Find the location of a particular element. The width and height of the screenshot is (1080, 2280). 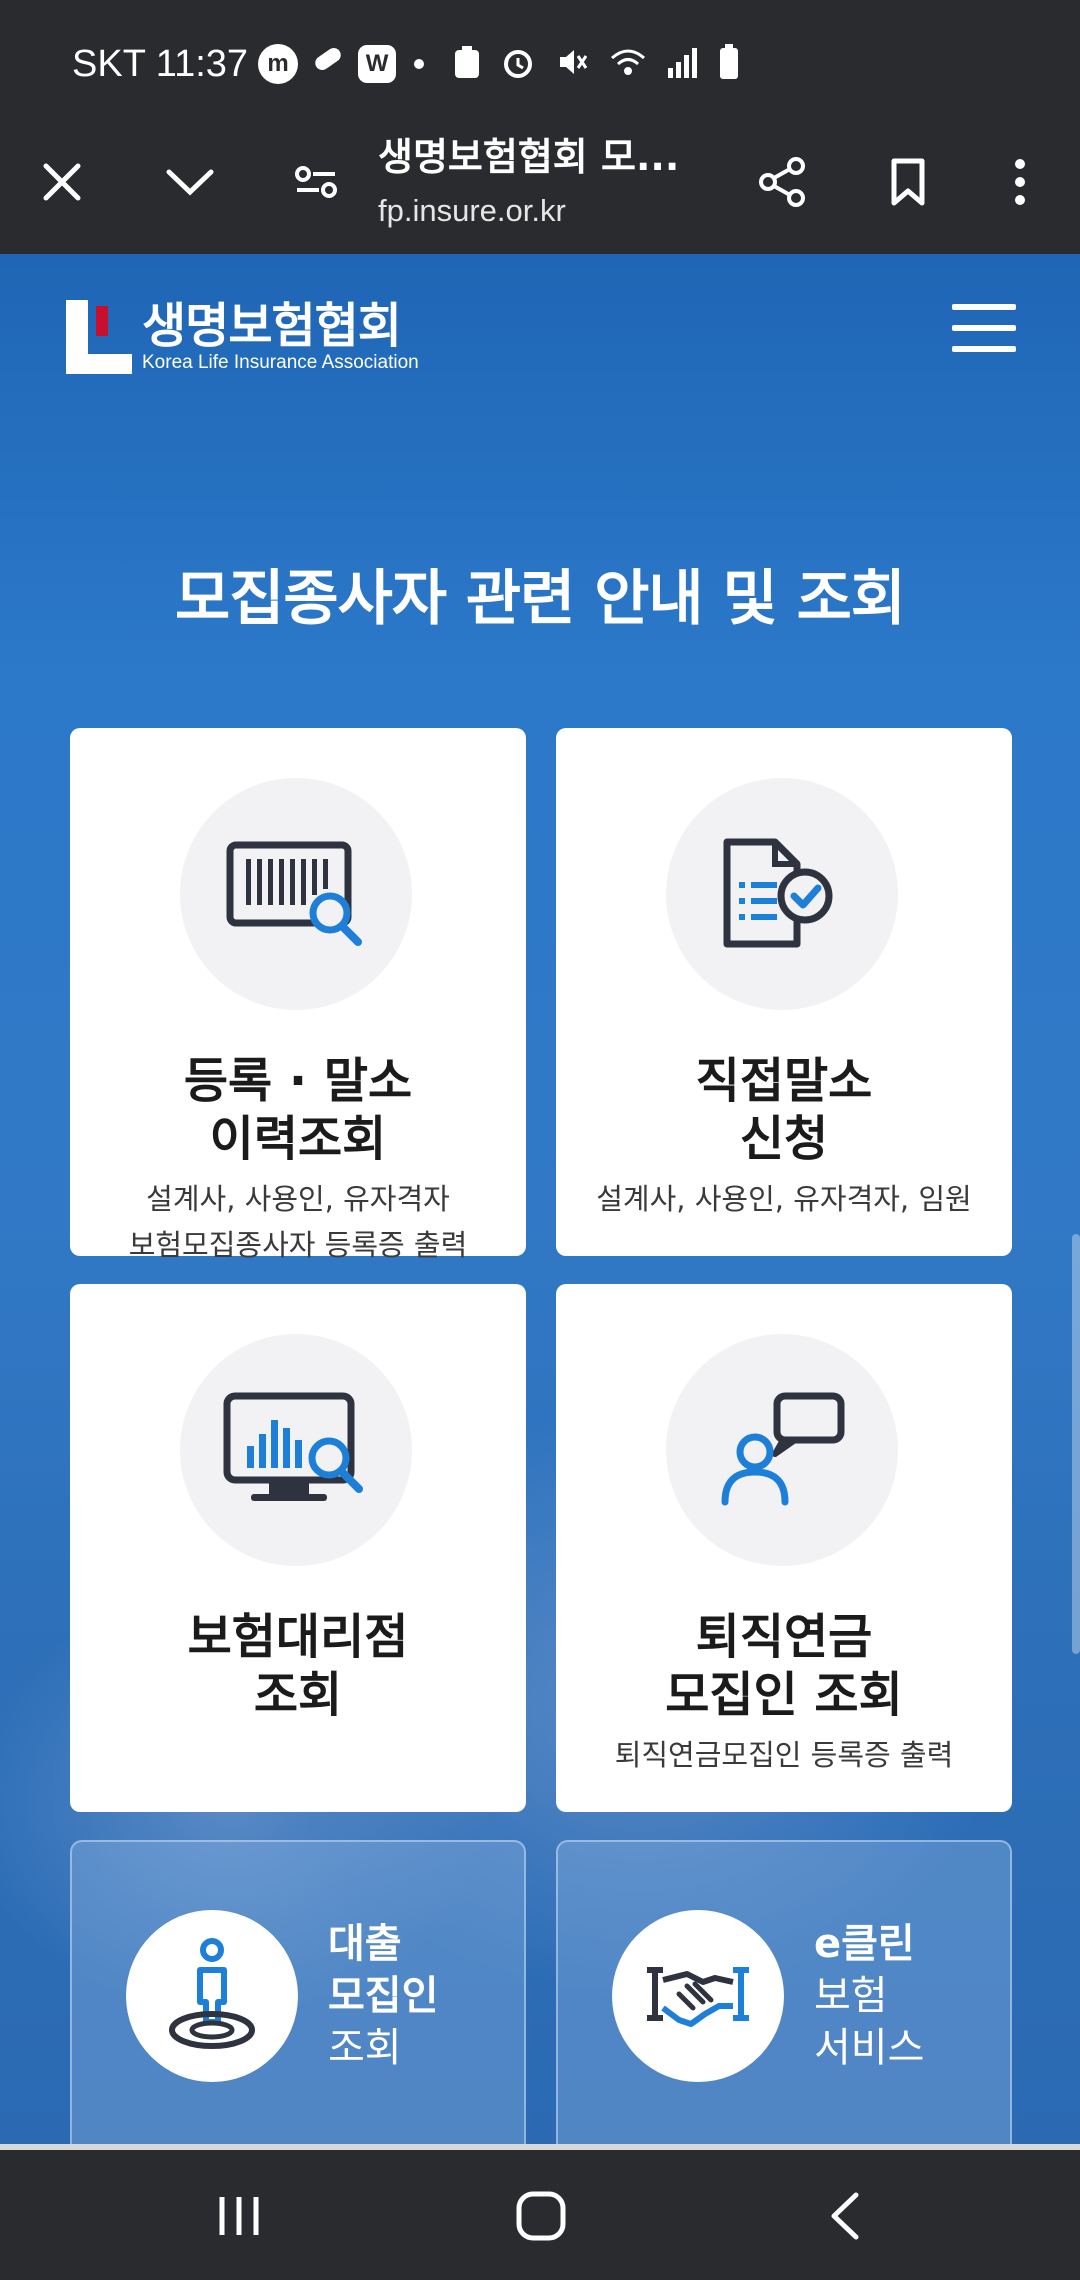

card-subtitle: 설계사, 사용인, 유자격자 보험모집종사자 등록증 출력 is located at coordinates (298, 1222).